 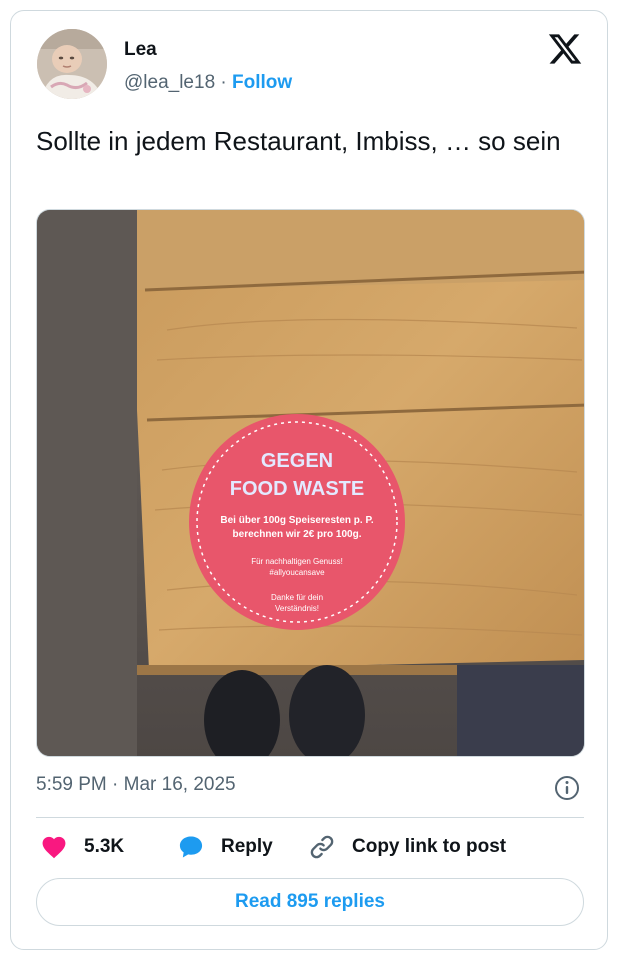 I want to click on author-handle-row: @lea_le18 · Follow, so click(x=208, y=83).